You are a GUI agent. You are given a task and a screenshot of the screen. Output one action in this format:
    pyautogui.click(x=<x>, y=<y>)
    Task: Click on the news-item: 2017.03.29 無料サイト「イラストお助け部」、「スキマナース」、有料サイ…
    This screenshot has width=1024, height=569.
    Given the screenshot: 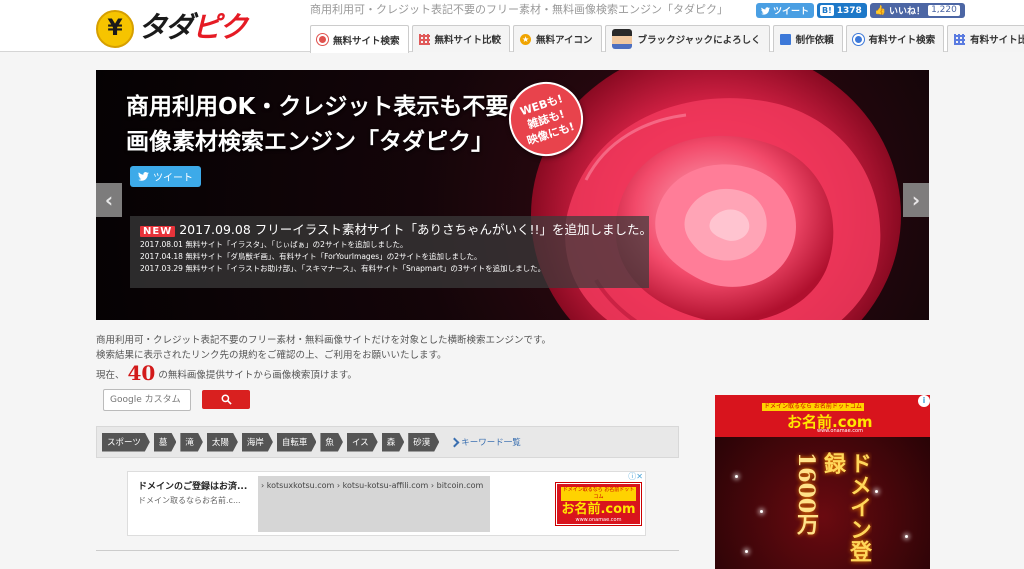 What is the action you would take?
    pyautogui.click(x=389, y=269)
    